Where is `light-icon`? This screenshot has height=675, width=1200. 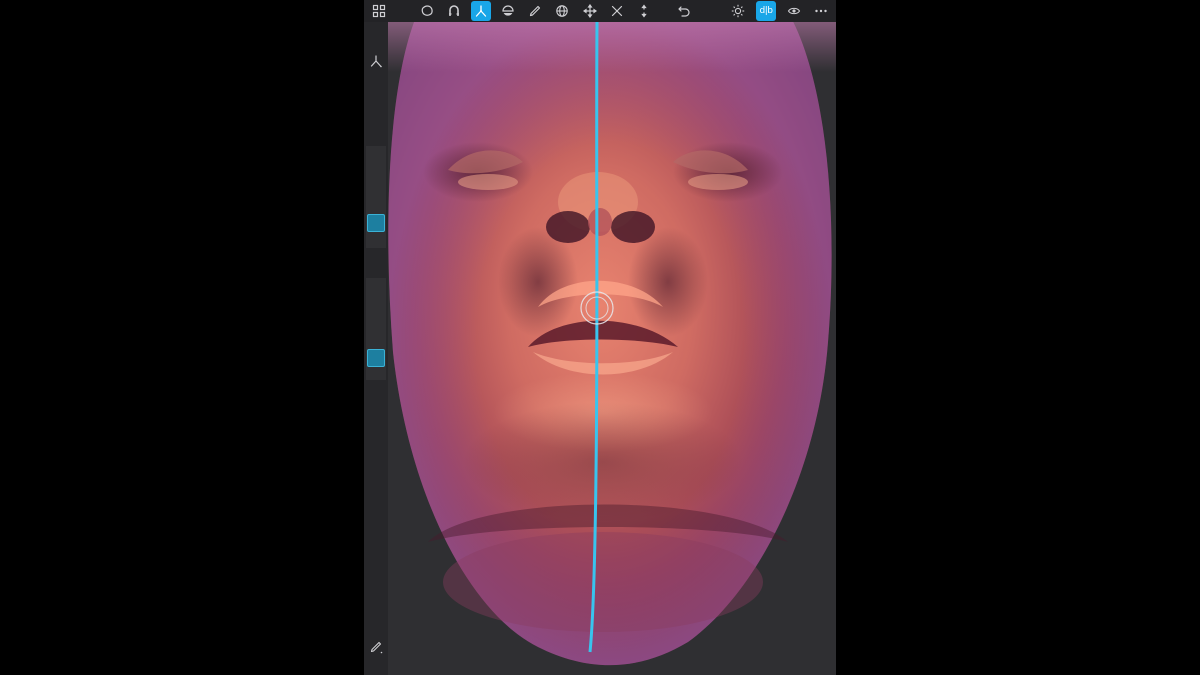
light-icon is located at coordinates (738, 11).